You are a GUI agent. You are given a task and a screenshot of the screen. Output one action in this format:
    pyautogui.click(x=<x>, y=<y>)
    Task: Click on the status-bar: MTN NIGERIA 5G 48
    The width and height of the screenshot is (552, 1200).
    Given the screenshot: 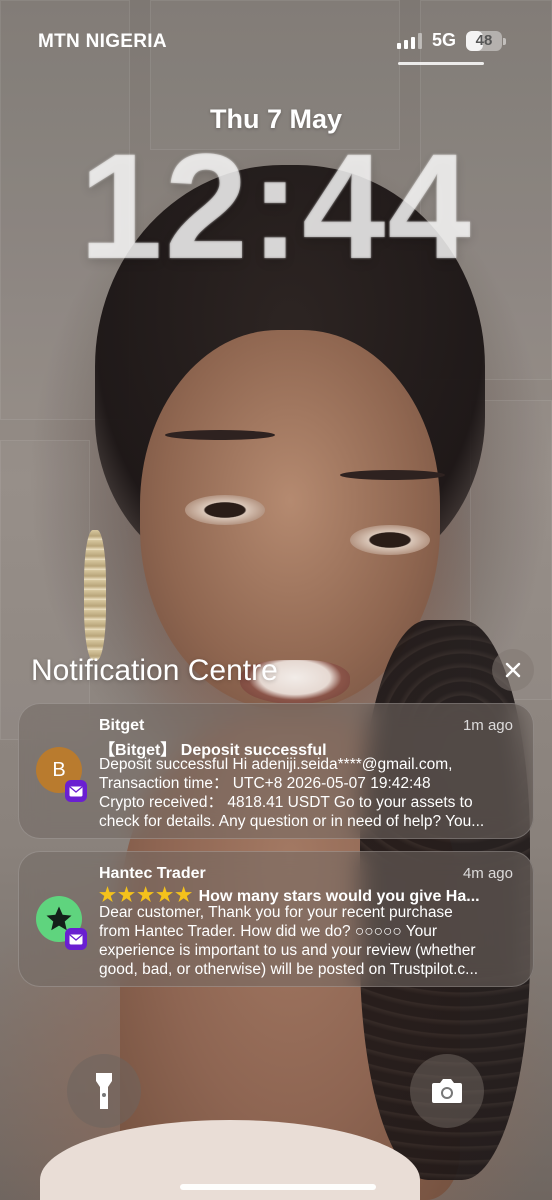 What is the action you would take?
    pyautogui.click(x=276, y=40)
    